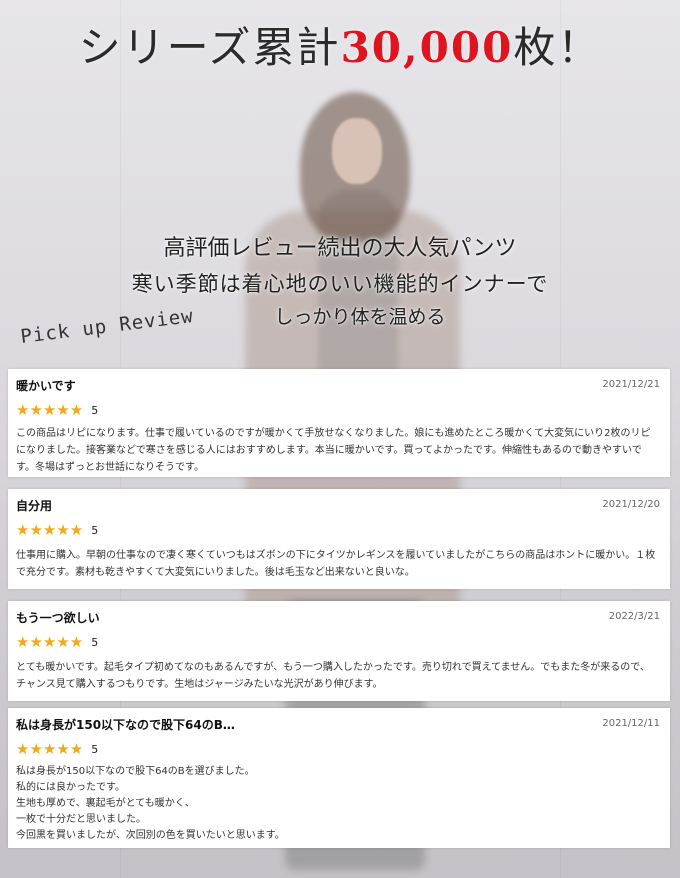 Image resolution: width=680 pixels, height=878 pixels. I want to click on review-date: 2021/12/20, so click(631, 504).